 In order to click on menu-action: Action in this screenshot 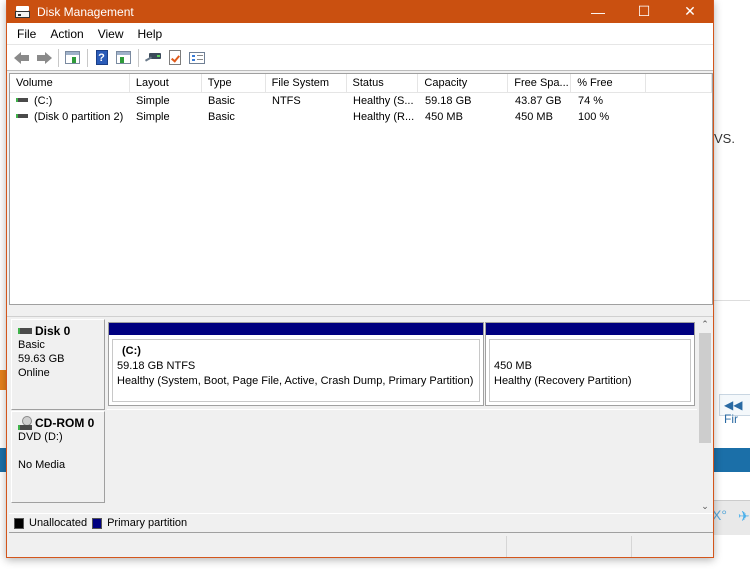, I will do `click(66, 34)`.